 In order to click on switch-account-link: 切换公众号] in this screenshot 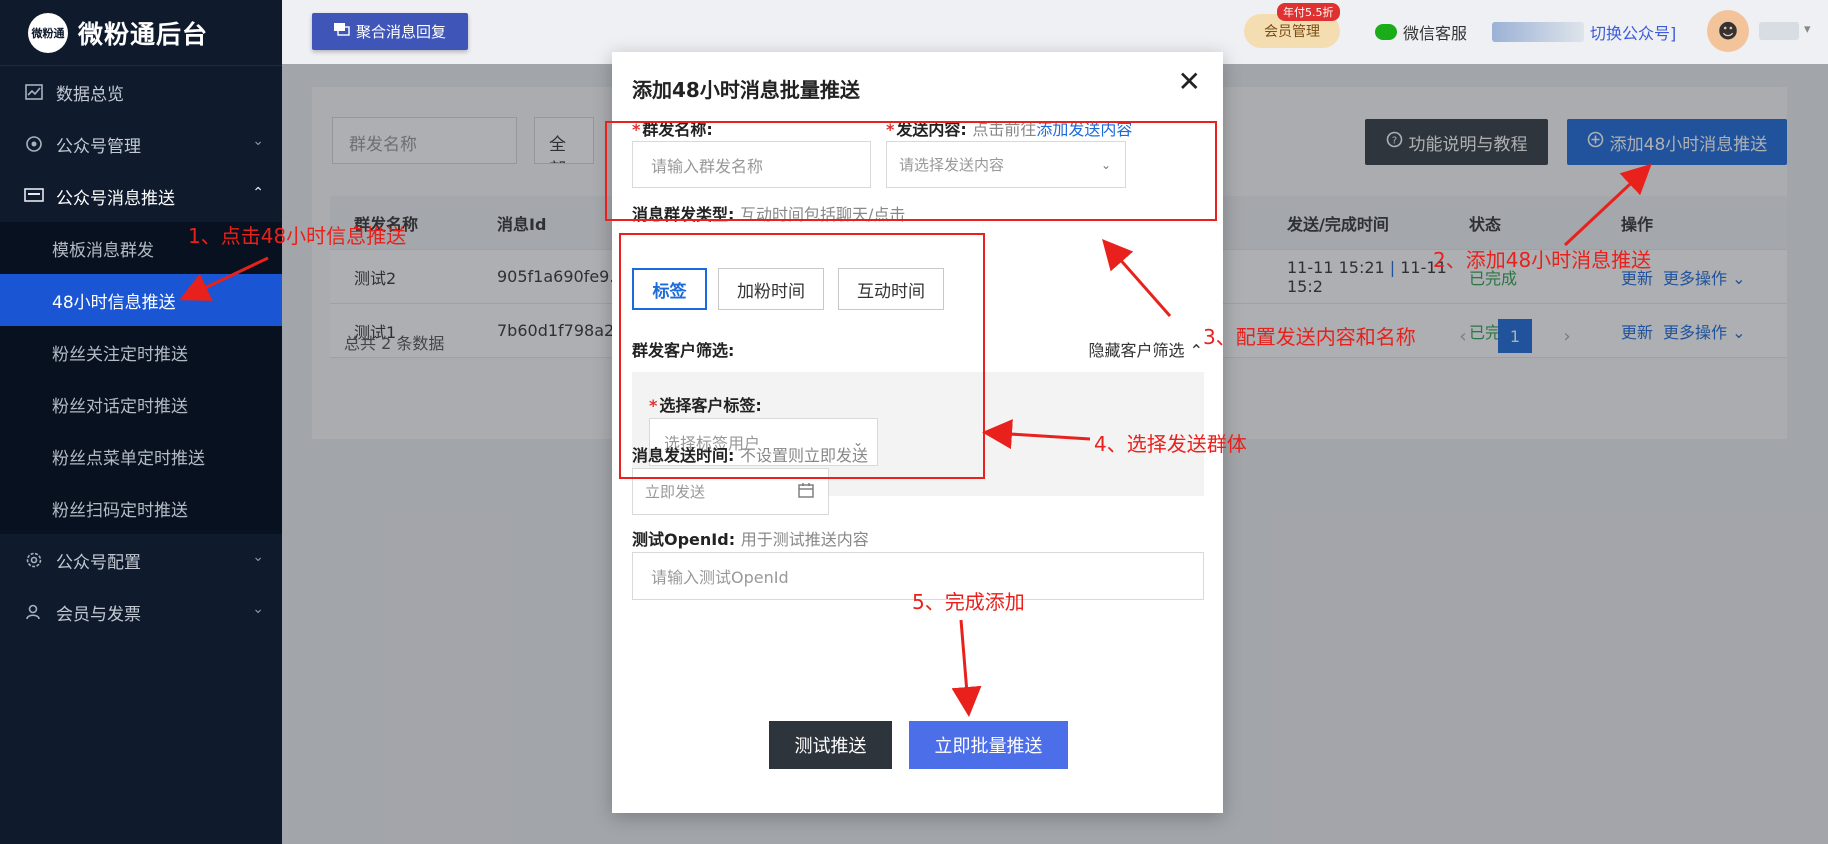, I will do `click(1584, 32)`.